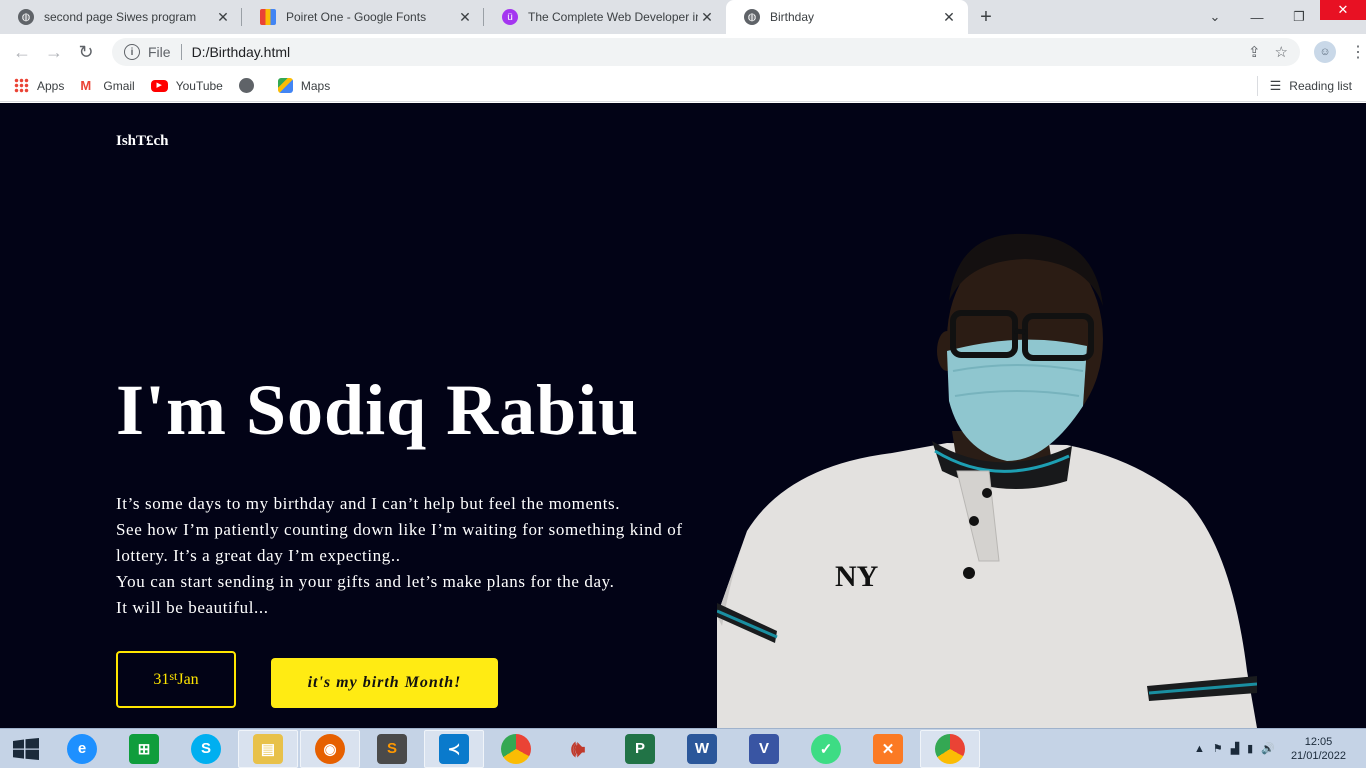  I want to click on profile-avatar: ☺, so click(1325, 52).